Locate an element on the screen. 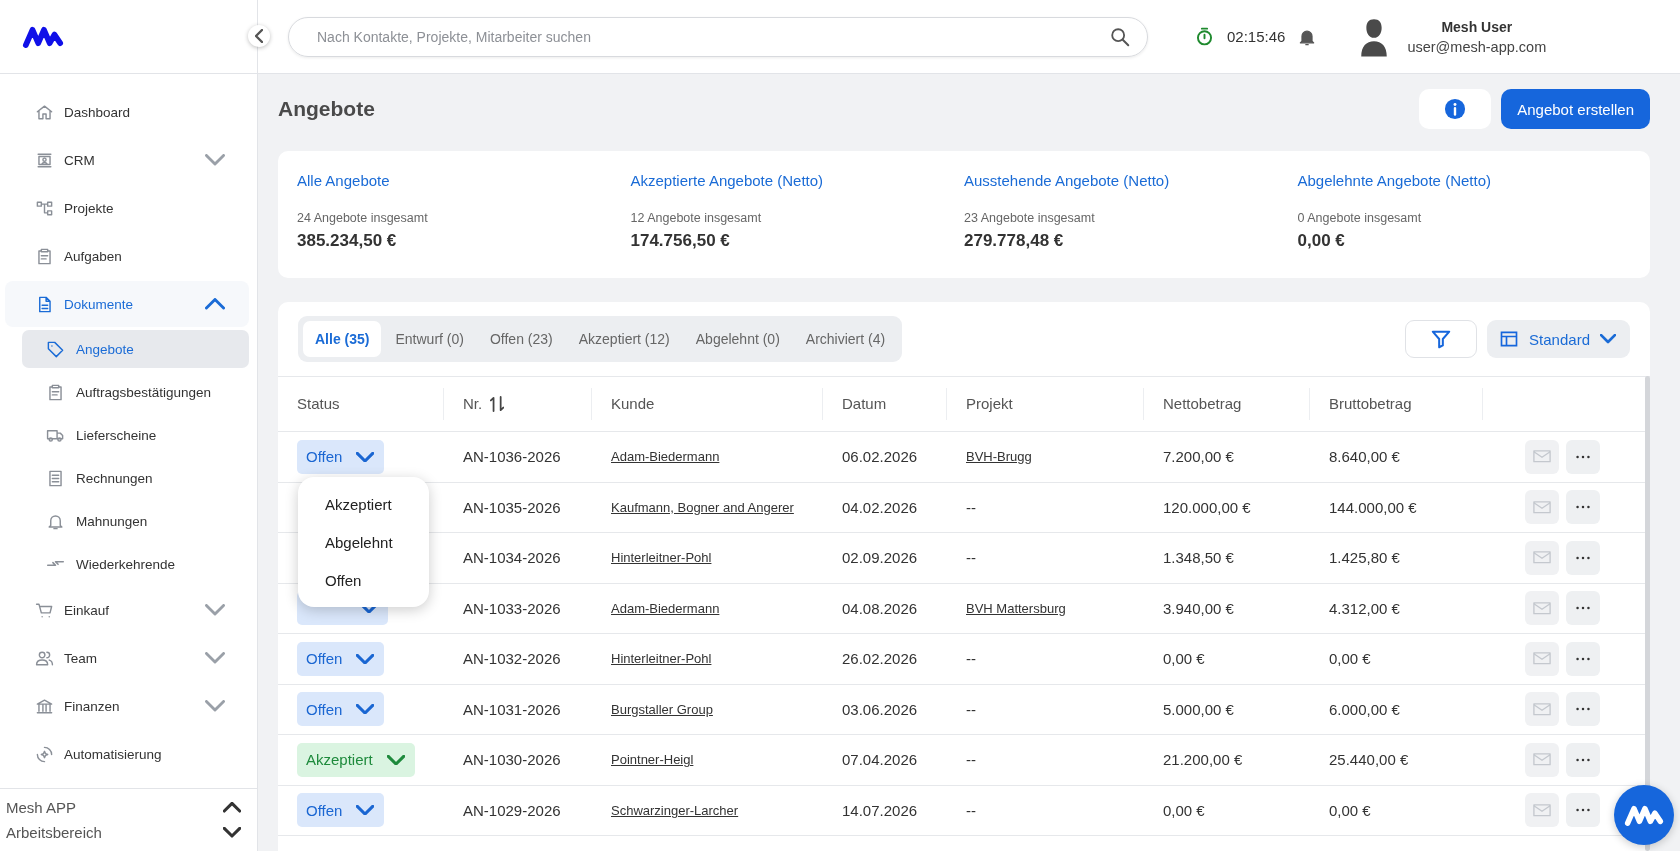 The width and height of the screenshot is (1680, 851). receipt-icon is located at coordinates (55, 478).